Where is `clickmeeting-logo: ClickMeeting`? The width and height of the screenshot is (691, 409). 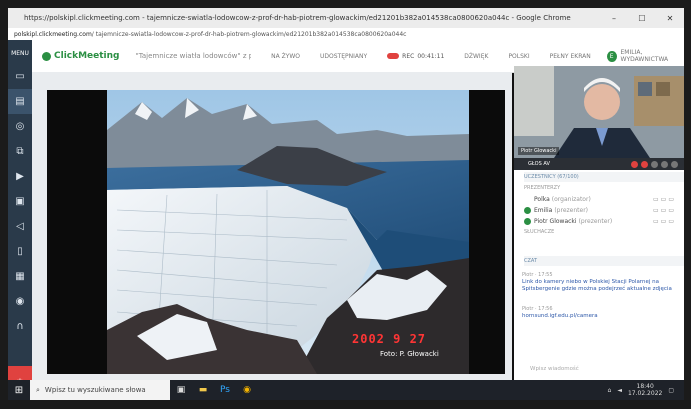
clickmeeting-logo: ClickMeeting is located at coordinates (81, 56).